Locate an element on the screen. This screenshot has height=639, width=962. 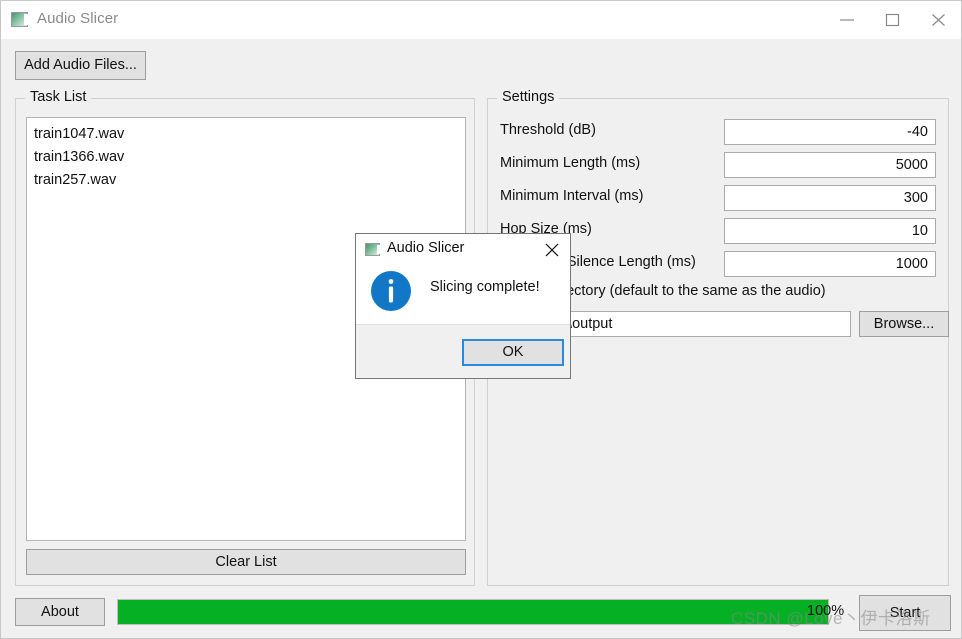
task-list-group-title: Task List is located at coordinates (58, 97).